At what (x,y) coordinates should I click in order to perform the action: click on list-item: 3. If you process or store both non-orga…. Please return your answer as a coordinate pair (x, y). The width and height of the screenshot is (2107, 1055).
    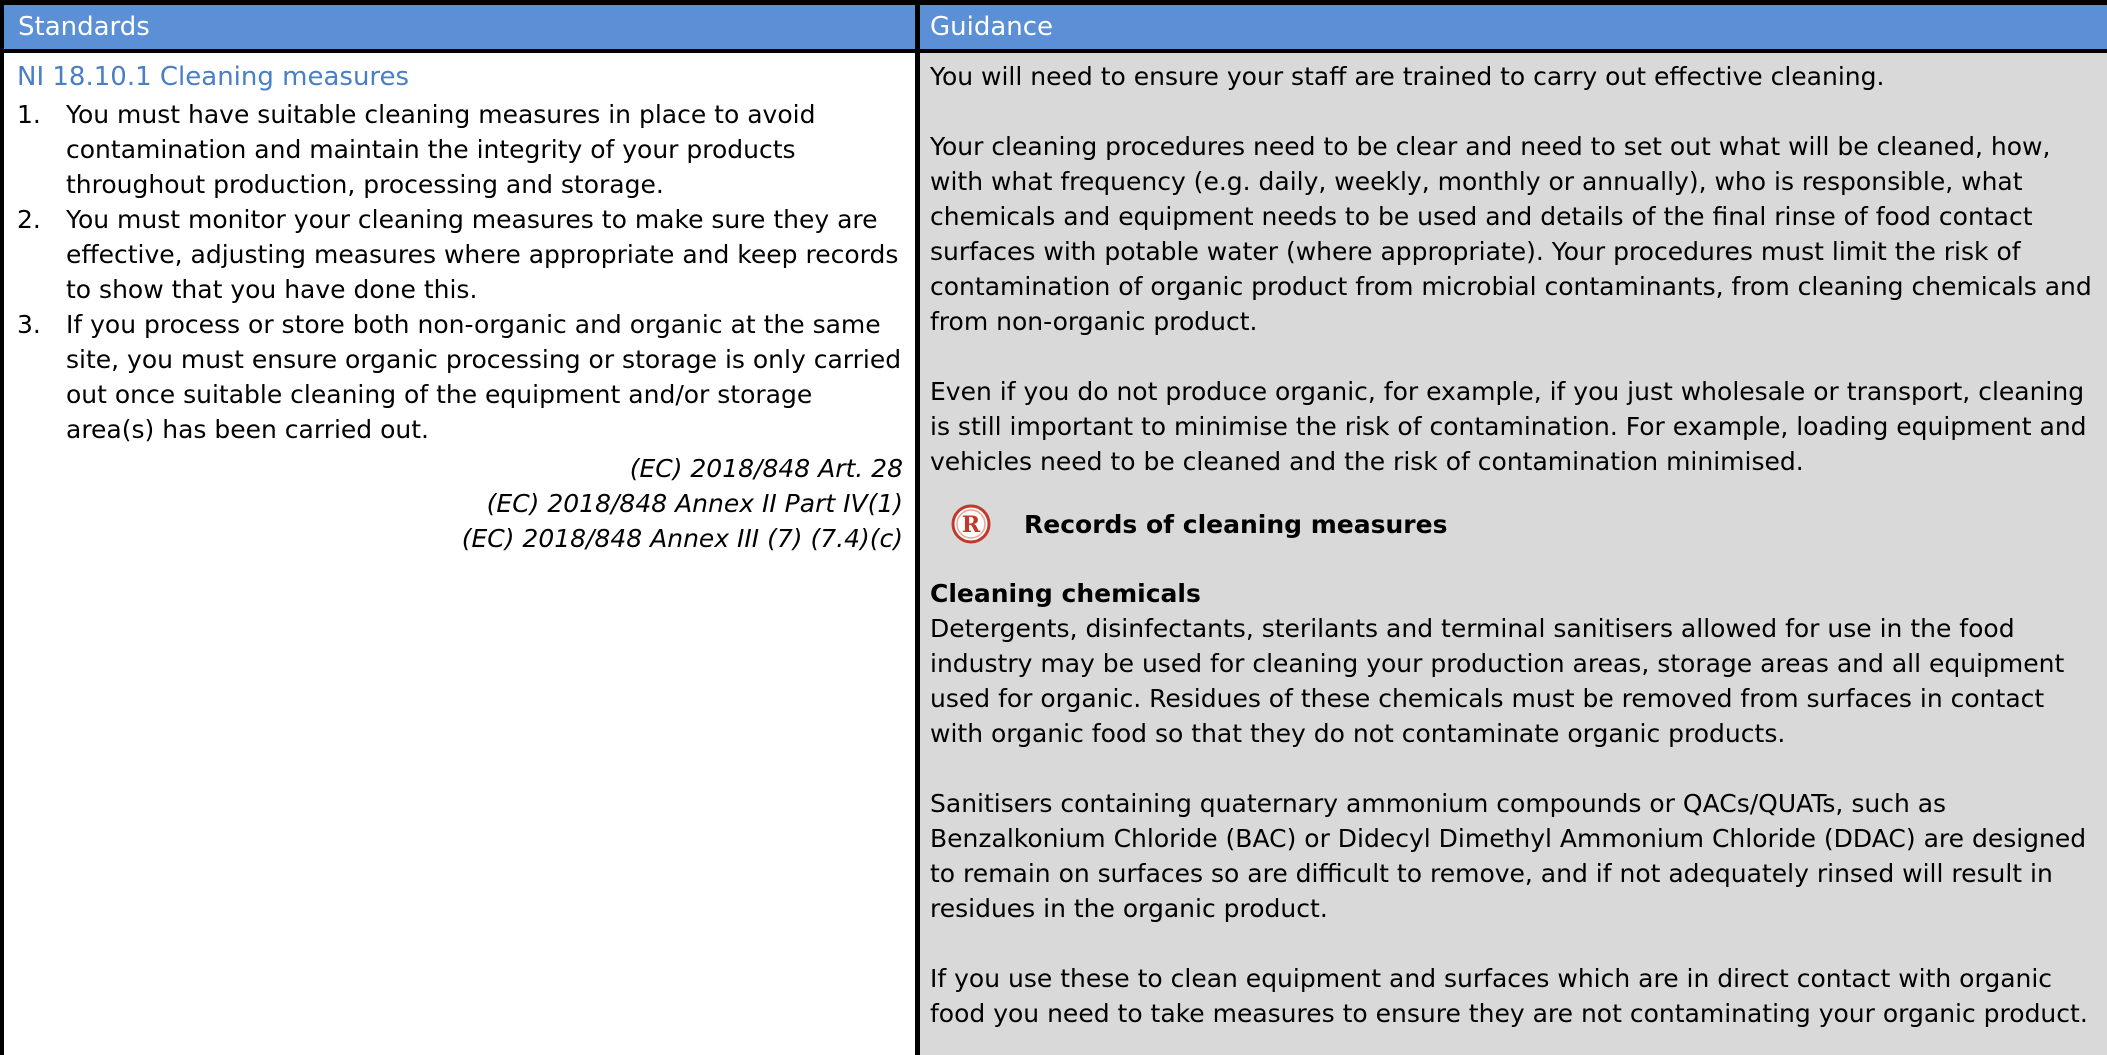
    Looking at the image, I should click on (460, 377).